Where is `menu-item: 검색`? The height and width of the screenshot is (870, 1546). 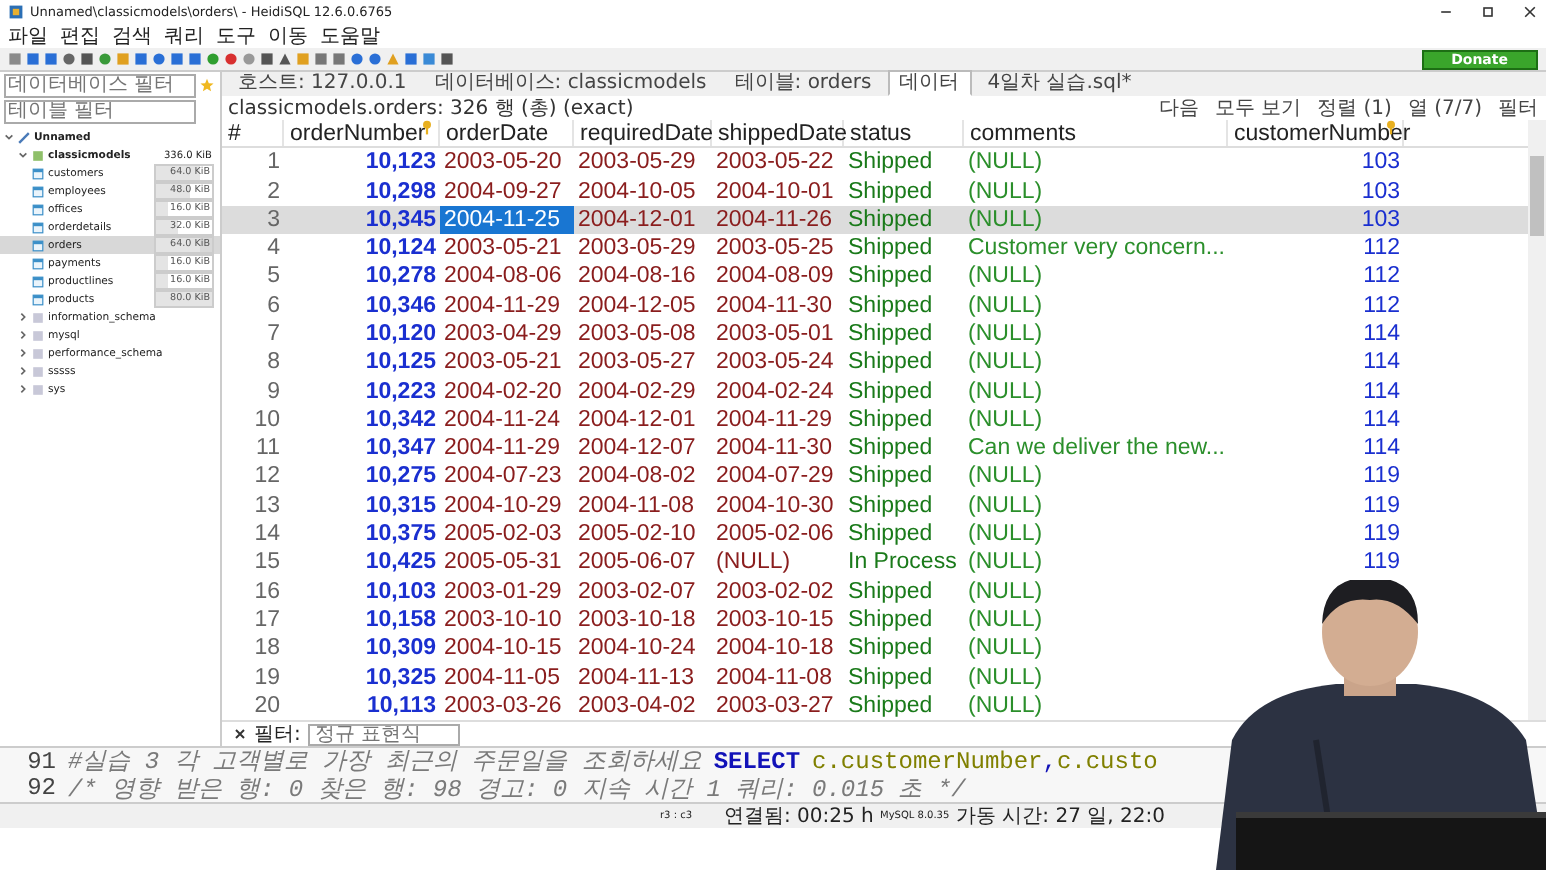 menu-item: 검색 is located at coordinates (132, 36).